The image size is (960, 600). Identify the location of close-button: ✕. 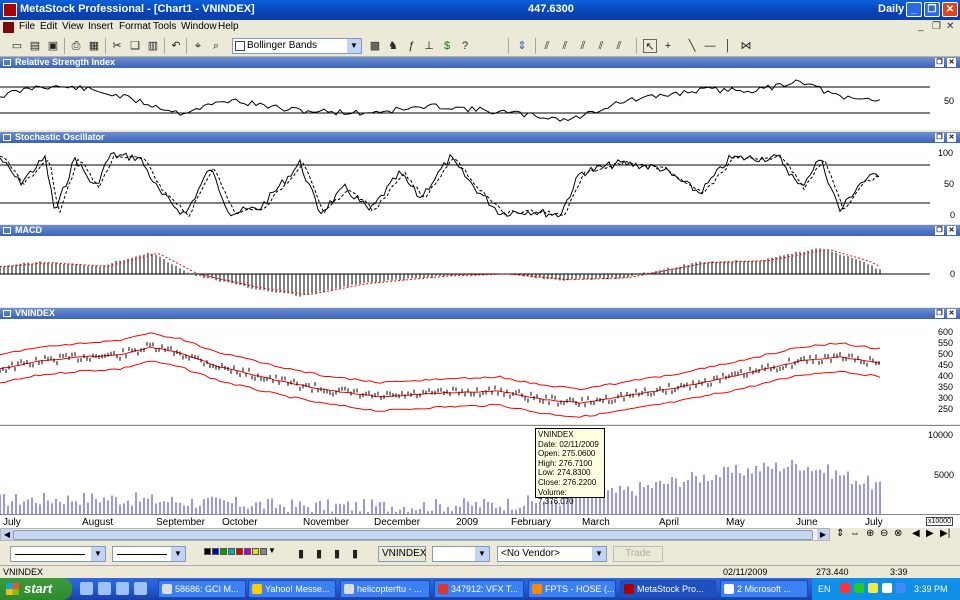
(950, 9).